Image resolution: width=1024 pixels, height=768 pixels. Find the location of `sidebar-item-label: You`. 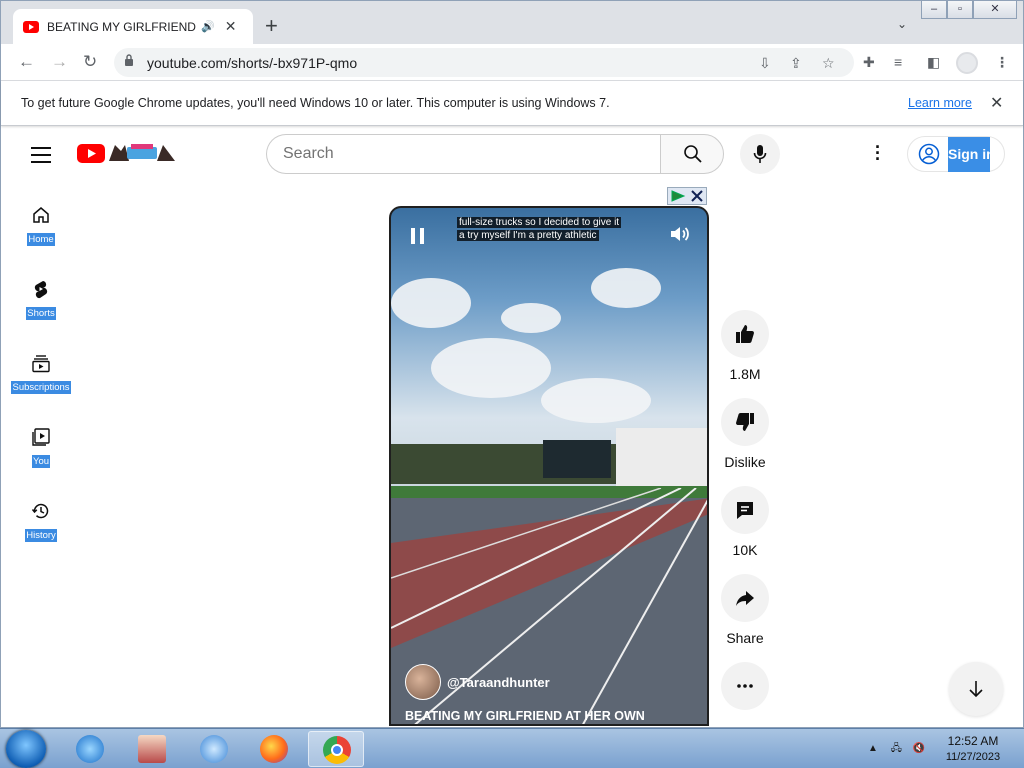

sidebar-item-label: You is located at coordinates (41, 461).